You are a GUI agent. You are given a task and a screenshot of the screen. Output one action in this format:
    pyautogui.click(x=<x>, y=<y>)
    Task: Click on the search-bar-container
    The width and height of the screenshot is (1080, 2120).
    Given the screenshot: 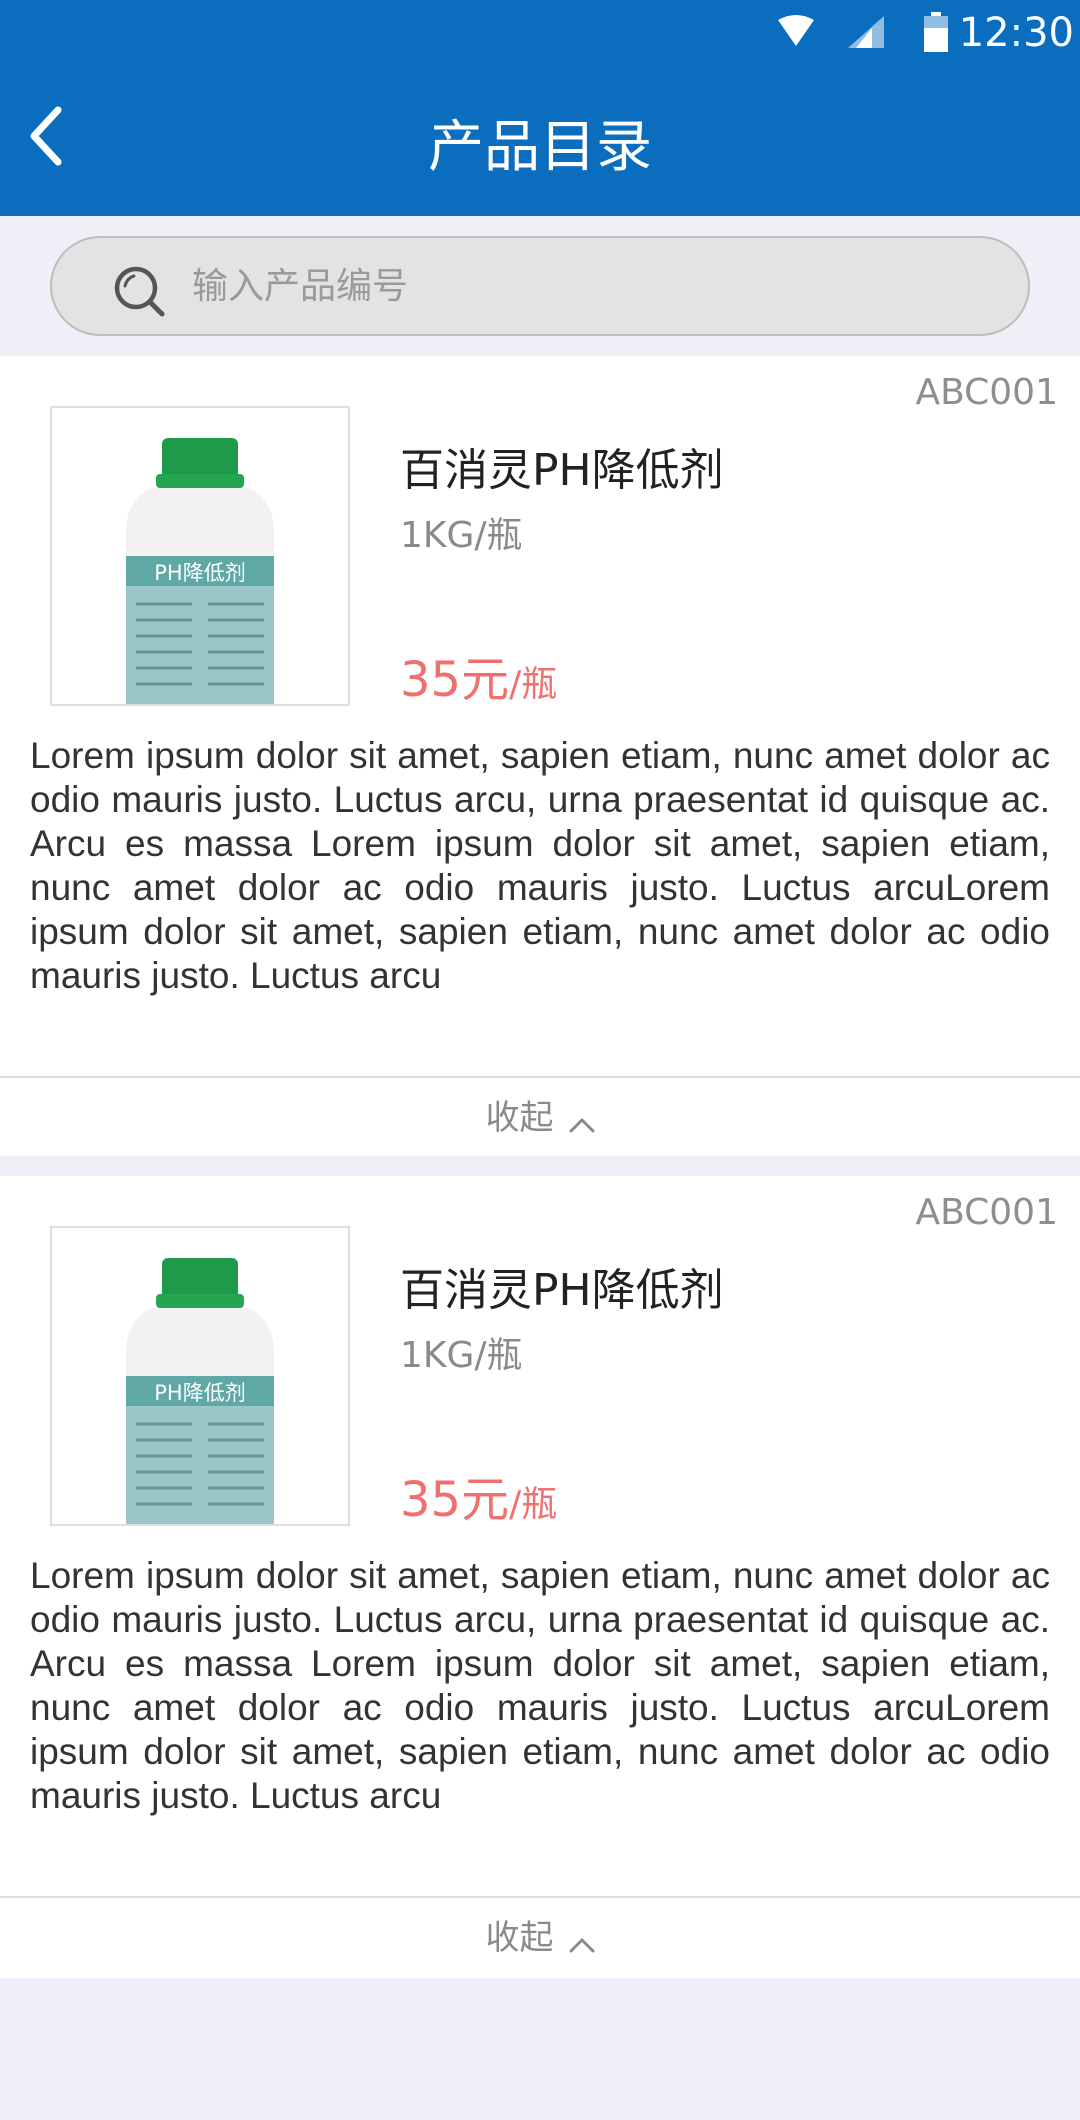 What is the action you would take?
    pyautogui.click(x=540, y=286)
    